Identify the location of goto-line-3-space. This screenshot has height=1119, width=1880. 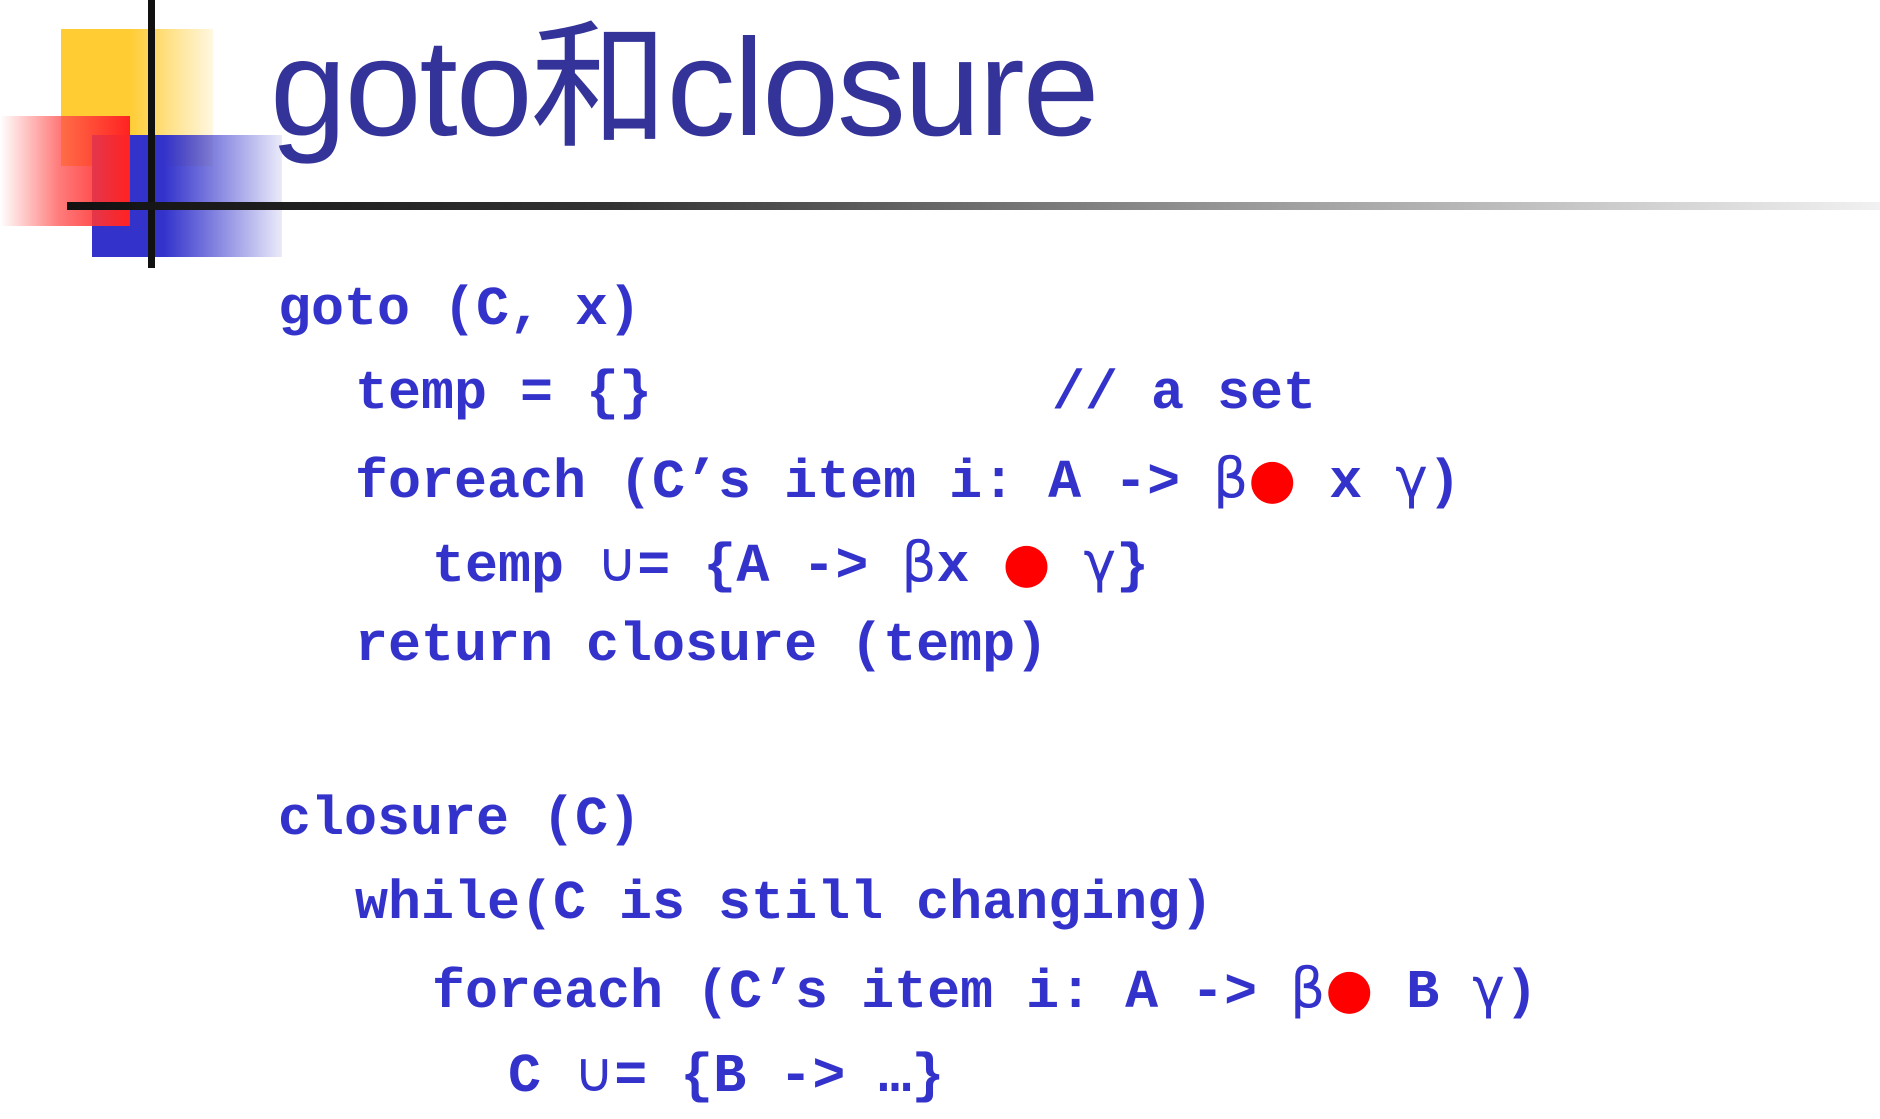
(1066, 566).